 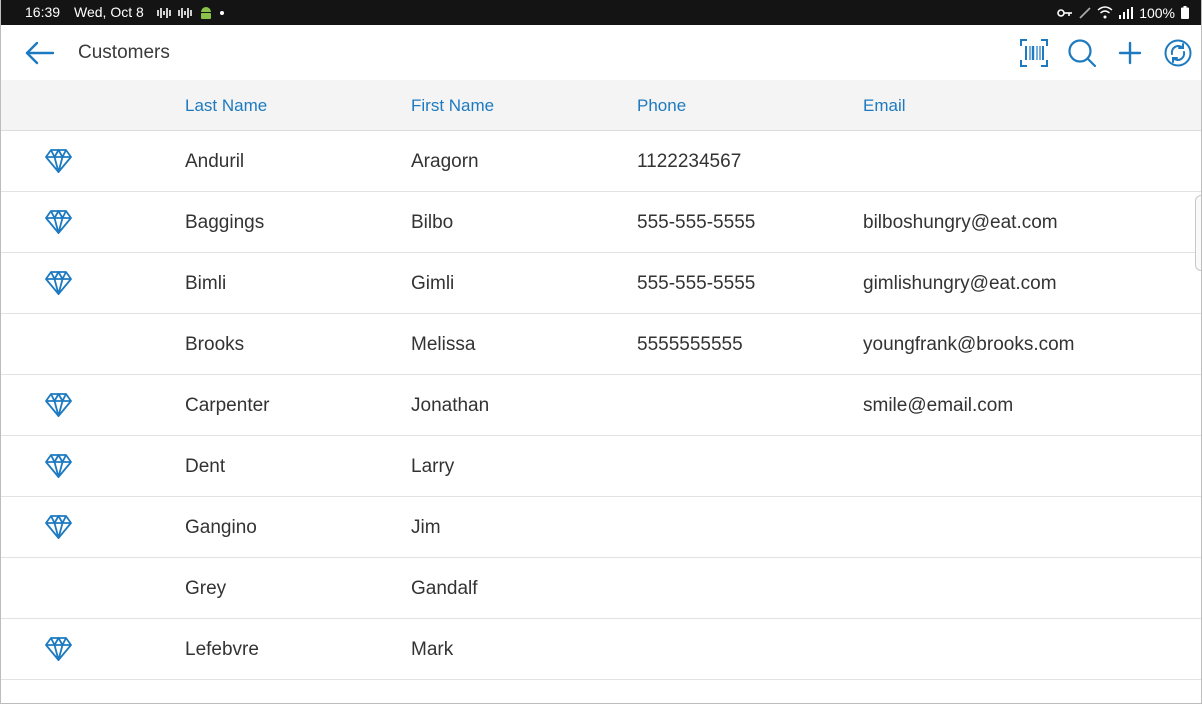 I want to click on app-bar: Customers, so click(x=601, y=53).